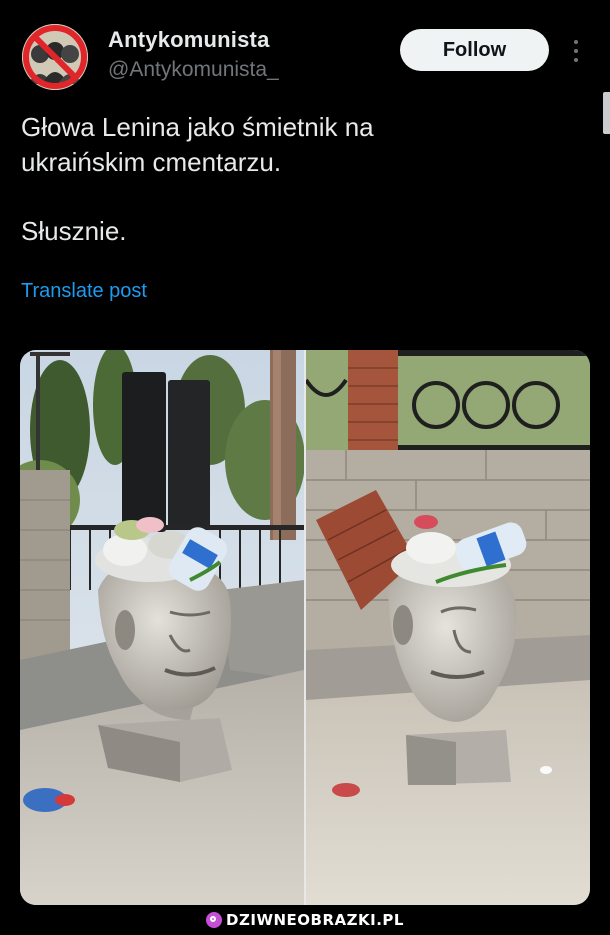  I want to click on magnifier-icon, so click(214, 920).